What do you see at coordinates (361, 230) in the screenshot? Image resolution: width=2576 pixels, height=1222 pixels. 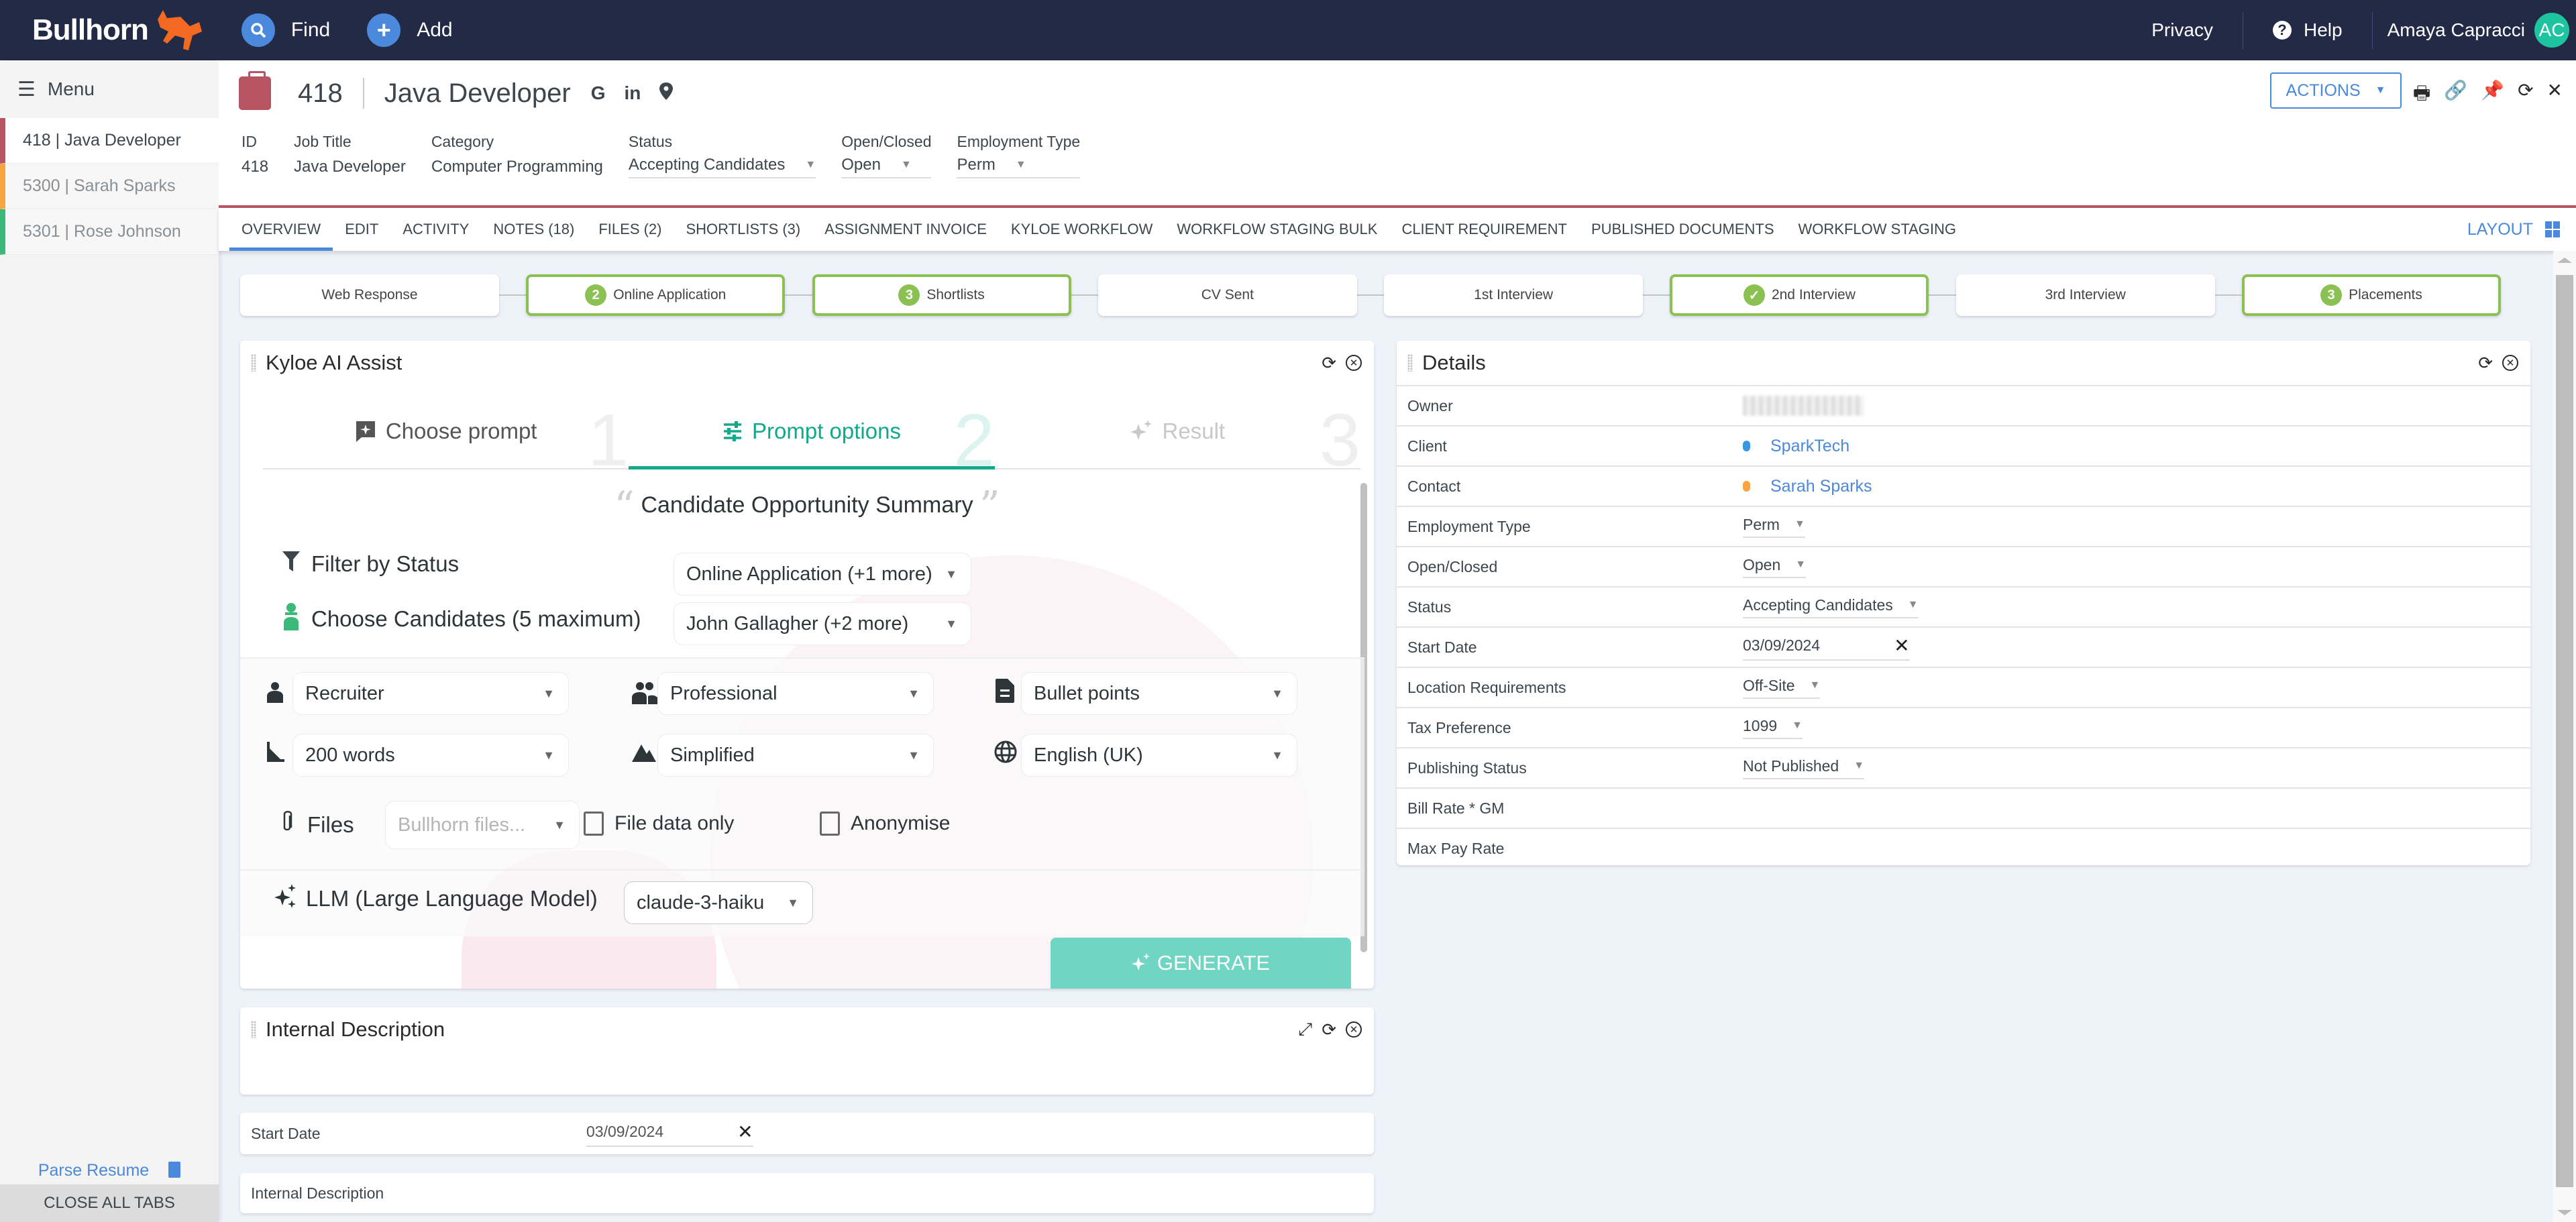 I see `tab-edit: EDIT` at bounding box center [361, 230].